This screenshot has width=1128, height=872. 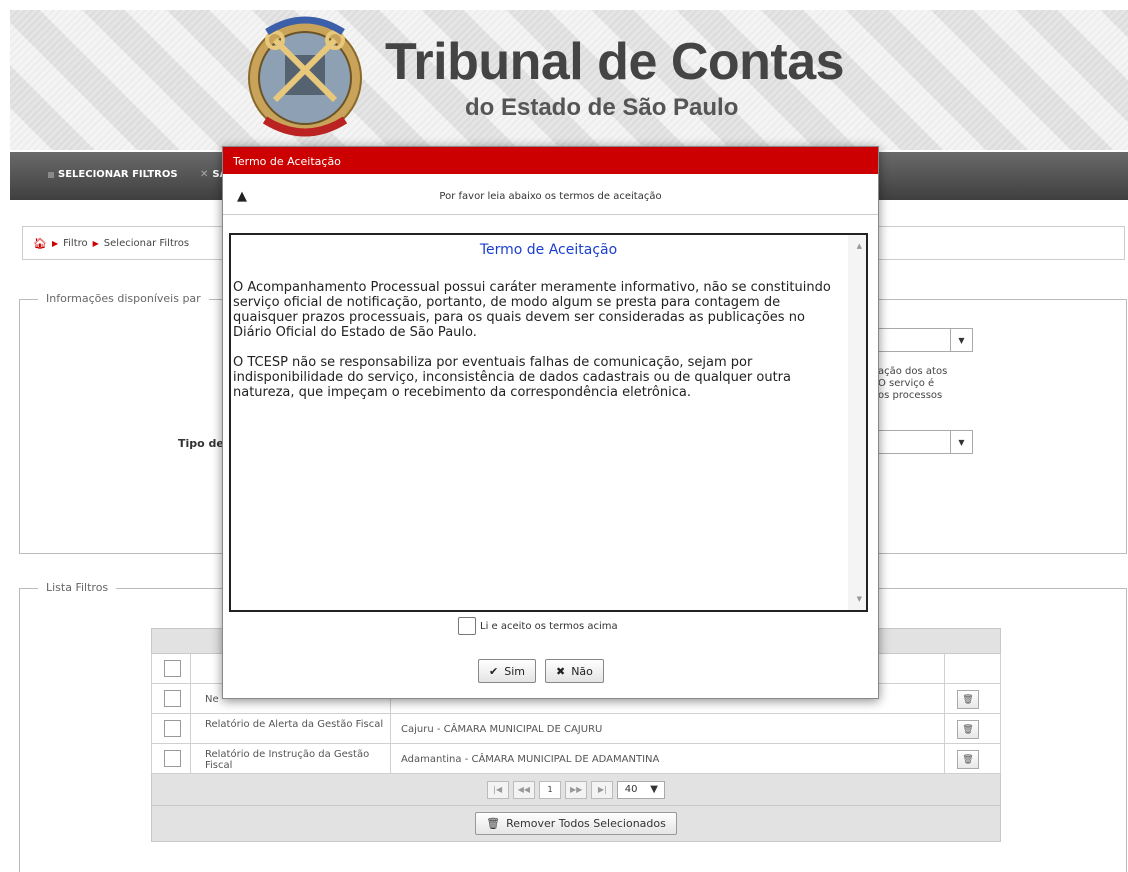 I want to click on accept-terms-label: Li e aceito os termos acima, so click(x=549, y=626).